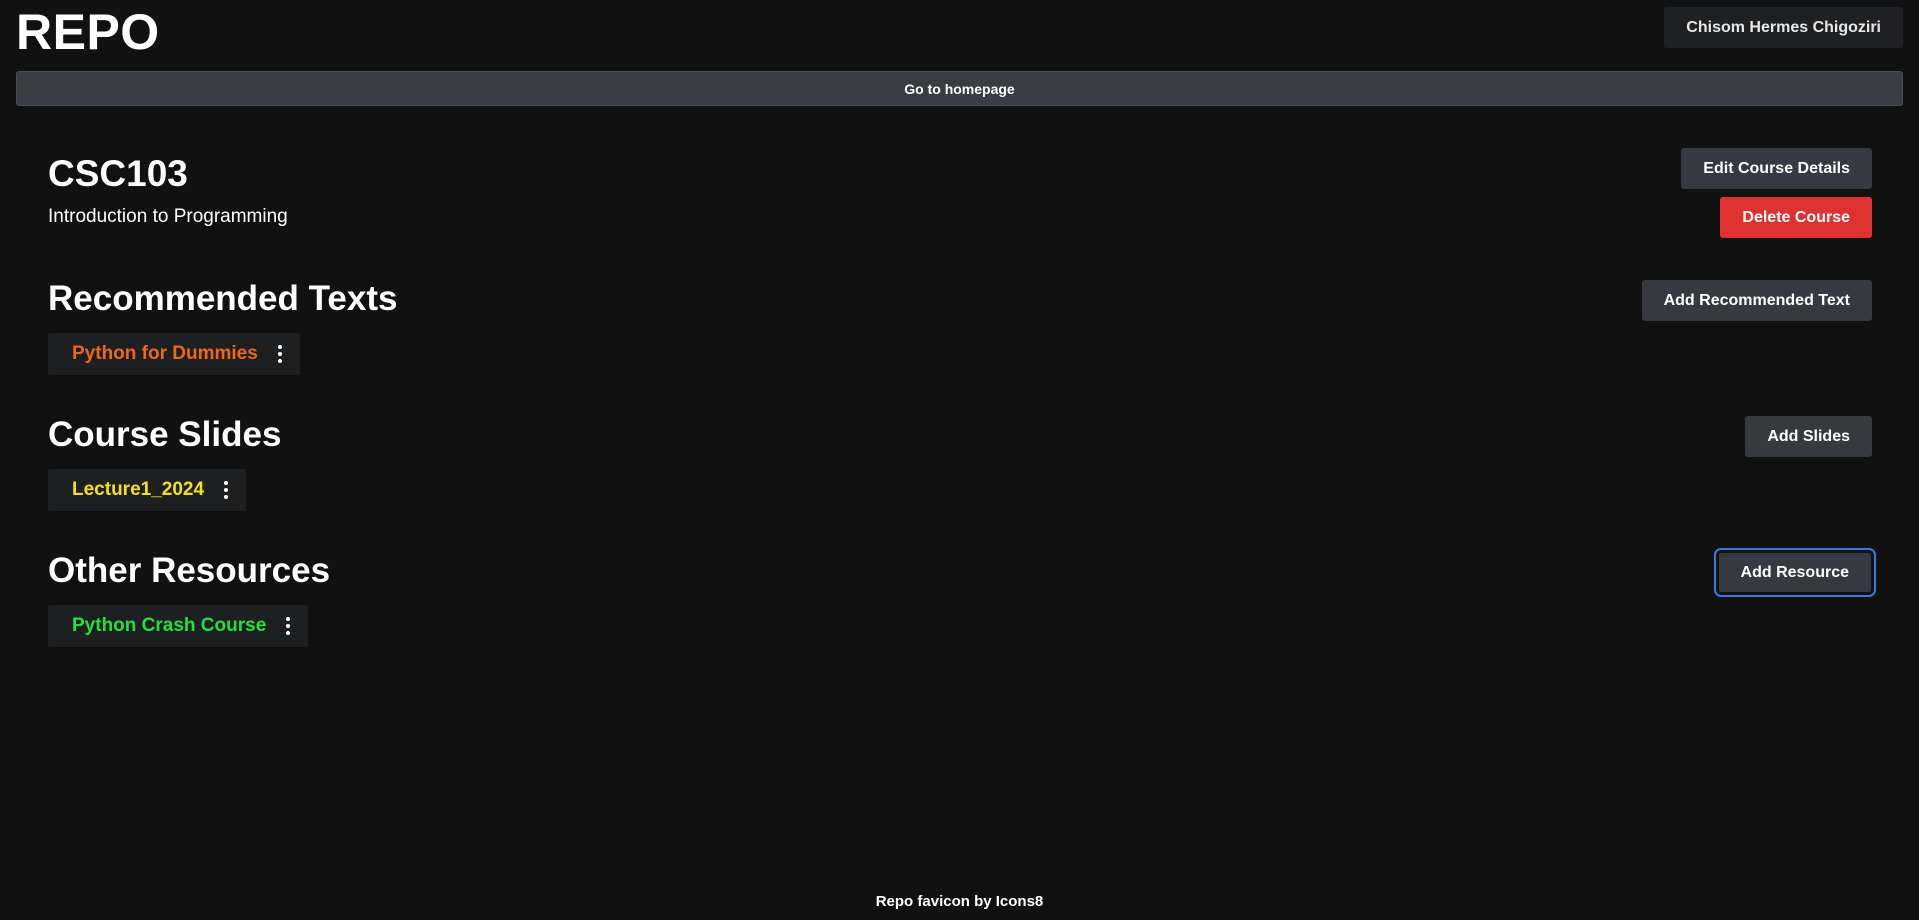  What do you see at coordinates (1796, 217) in the screenshot?
I see `delete-course-button: Delete Course` at bounding box center [1796, 217].